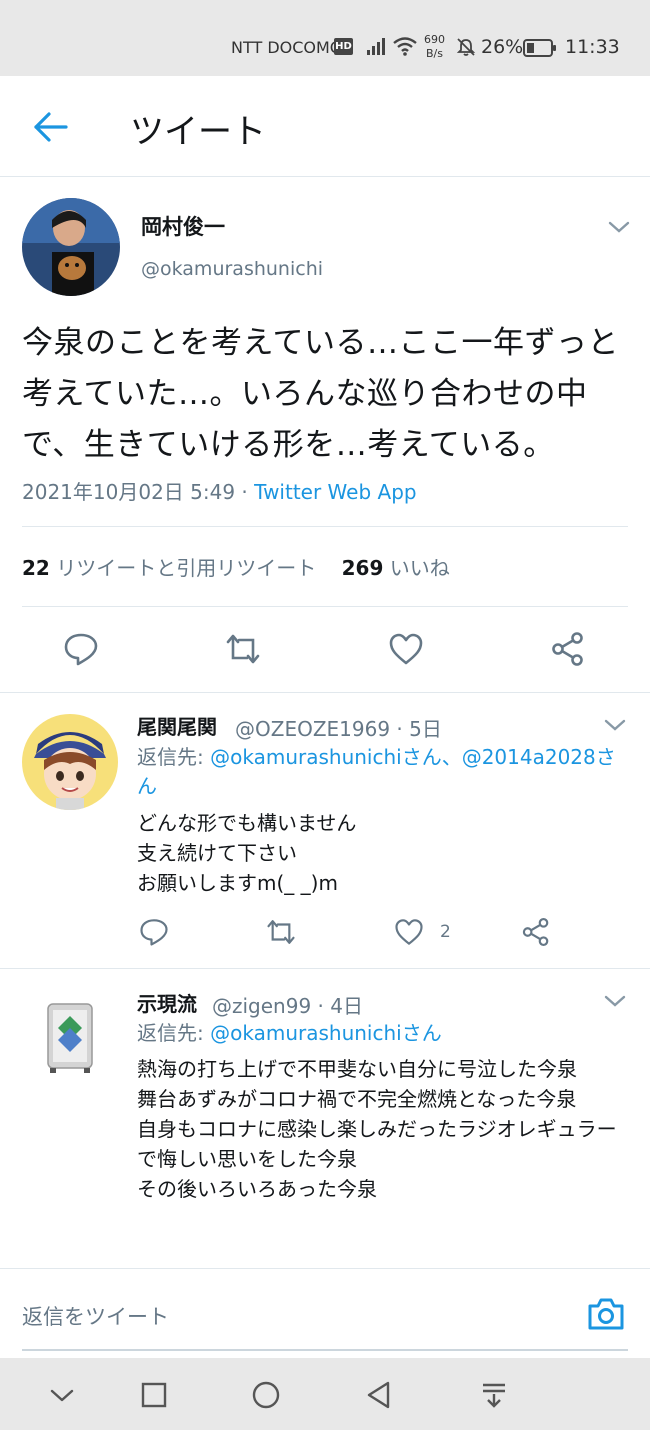  What do you see at coordinates (95, 1316) in the screenshot?
I see `reply-input: 返信をツイート` at bounding box center [95, 1316].